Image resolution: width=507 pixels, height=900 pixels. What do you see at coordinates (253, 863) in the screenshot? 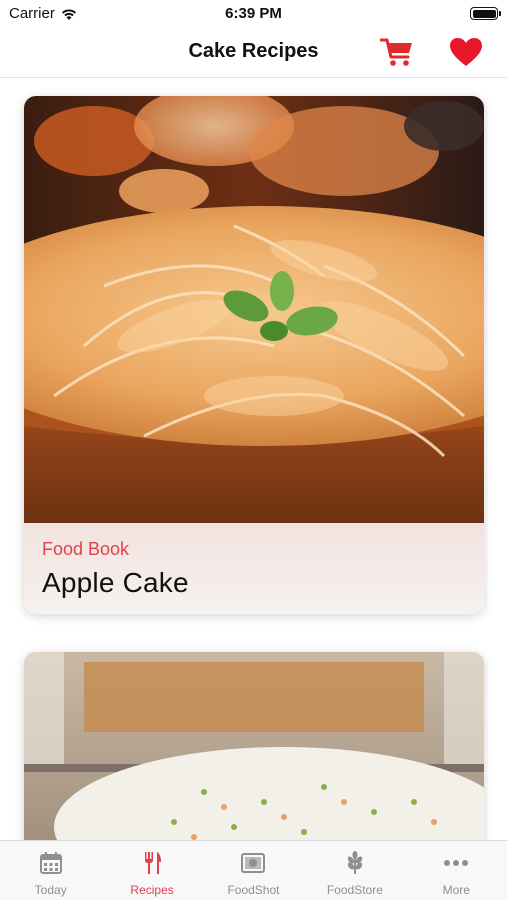
I see `photo-frame-icon` at bounding box center [253, 863].